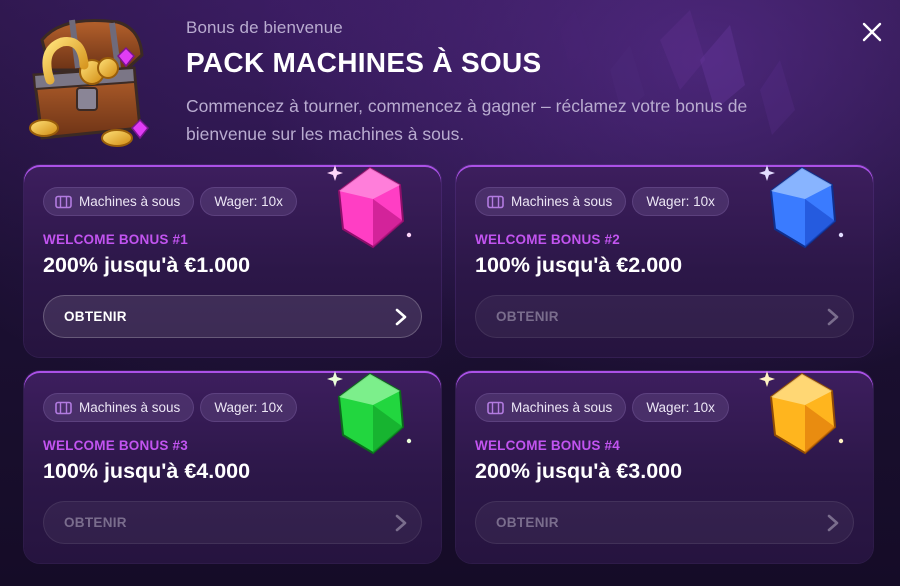  I want to click on bonus-amount: 100% jusqu'à €2.000, so click(579, 265).